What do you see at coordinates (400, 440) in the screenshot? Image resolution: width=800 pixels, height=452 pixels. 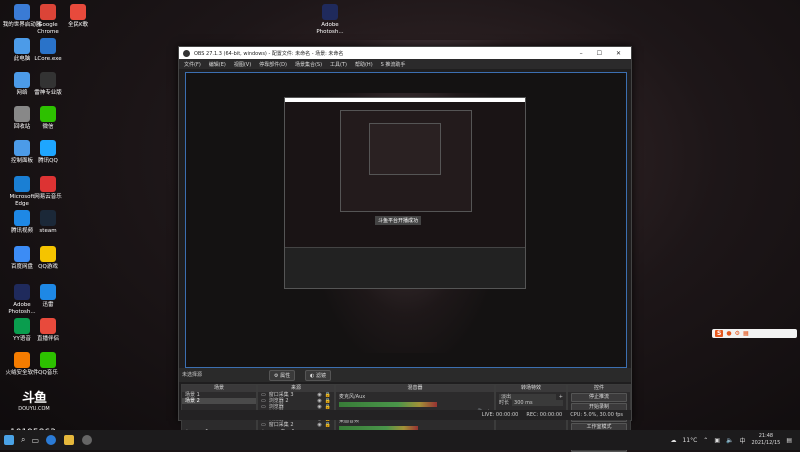 I see `taskbar: ⌕ ▭ ☁ 11°C ⌃ ▣ 🔈 中 21:48 2021/12/15 ▤` at bounding box center [400, 440].